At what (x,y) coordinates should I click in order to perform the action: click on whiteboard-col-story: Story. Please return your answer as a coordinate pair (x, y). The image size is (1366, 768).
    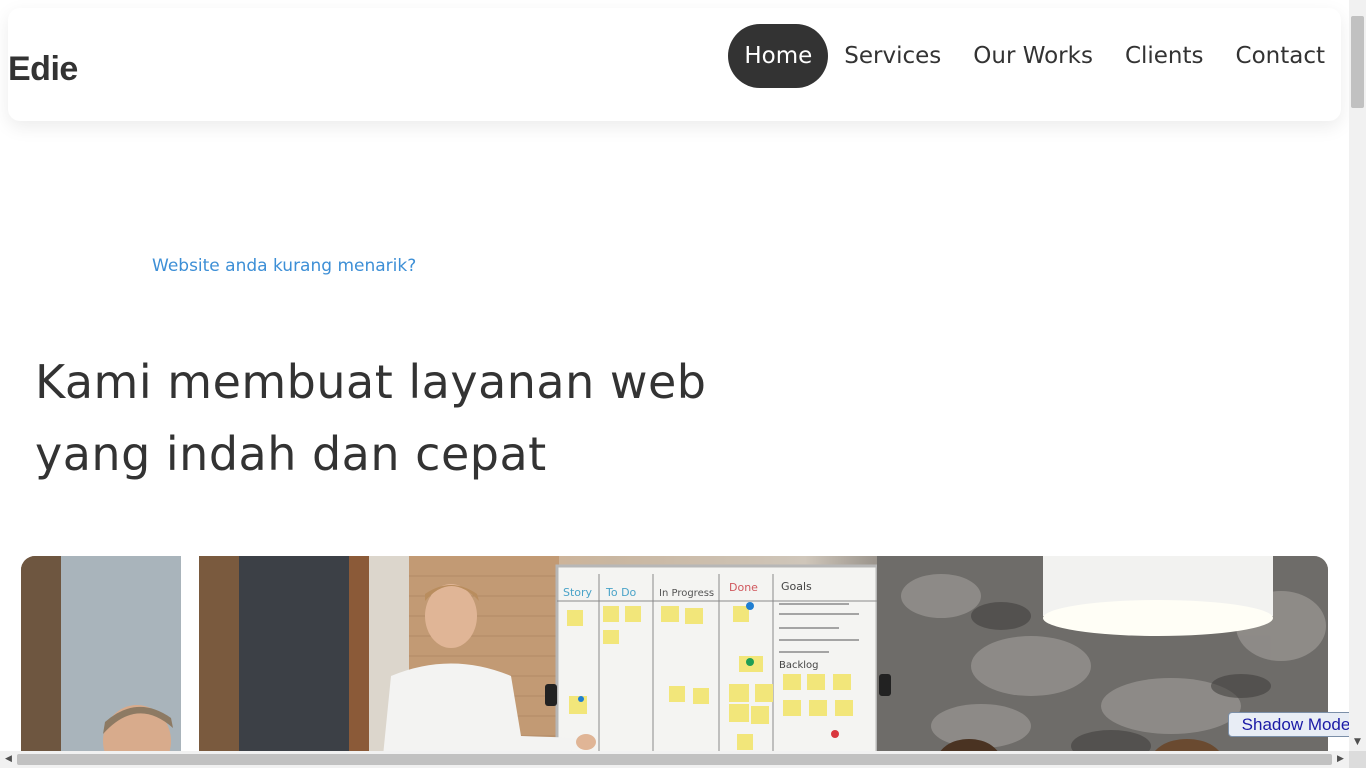
    Looking at the image, I should click on (578, 592).